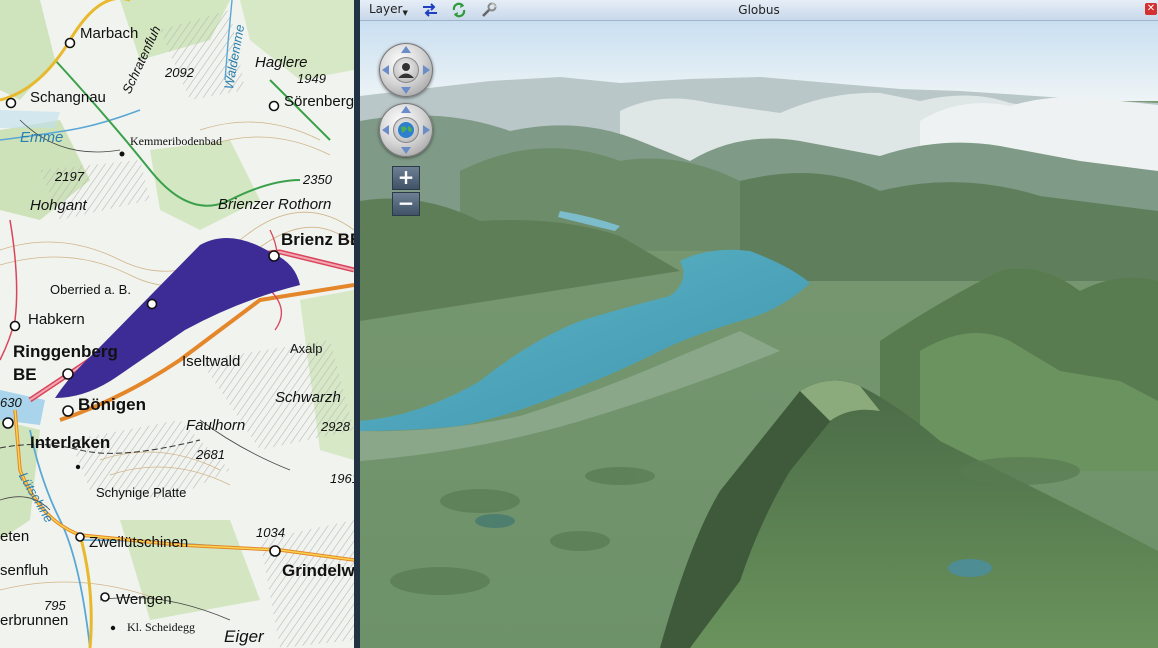 Image resolution: width=1158 pixels, height=648 pixels. Describe the element at coordinates (109, 33) in the screenshot. I see `map-label-marbach: Marbach` at that location.